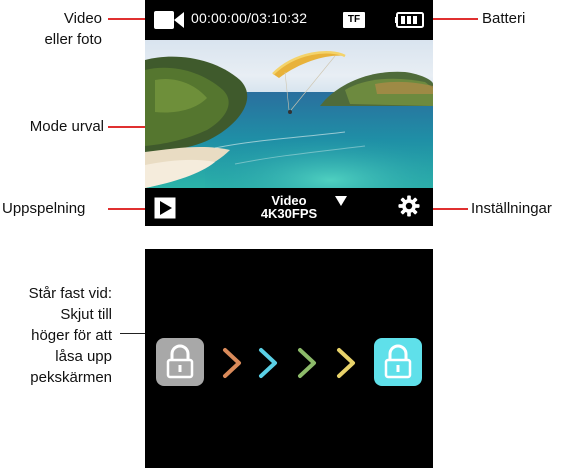 This screenshot has height=468, width=569. What do you see at coordinates (71, 335) in the screenshot?
I see `lock-text-line3: höger för att` at bounding box center [71, 335].